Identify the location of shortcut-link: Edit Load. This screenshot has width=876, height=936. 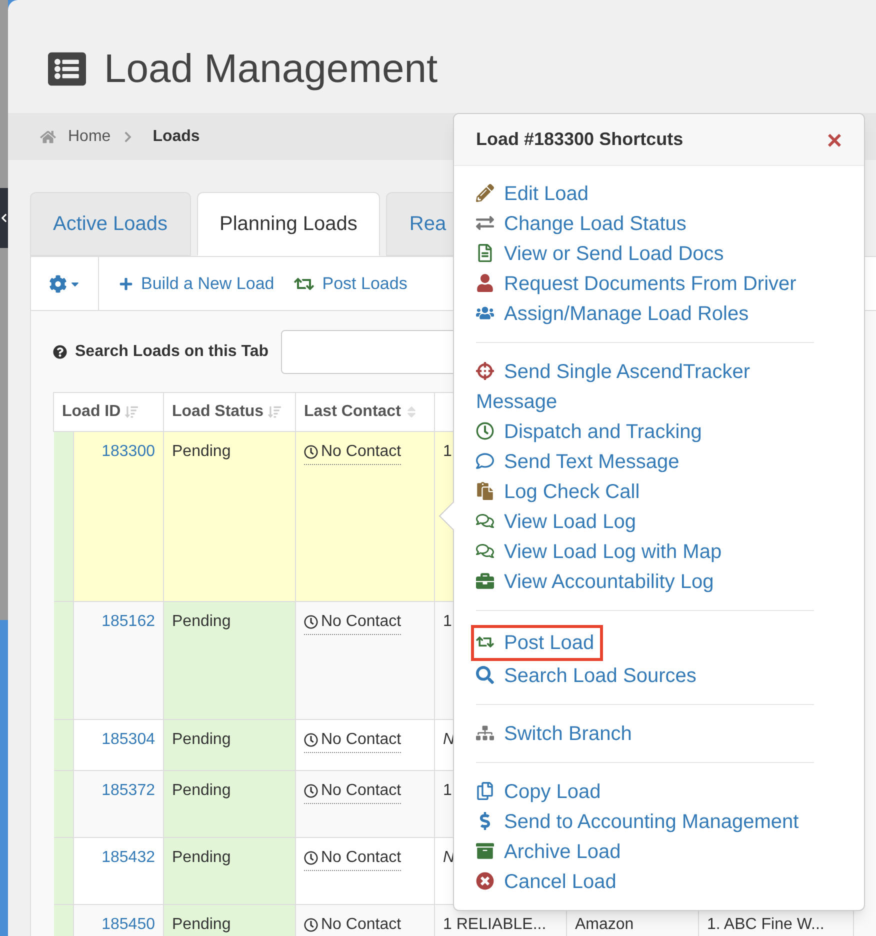
(645, 194).